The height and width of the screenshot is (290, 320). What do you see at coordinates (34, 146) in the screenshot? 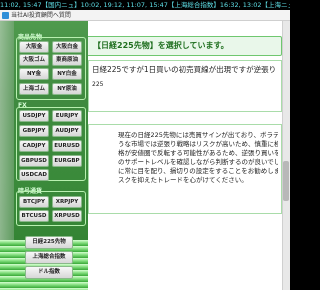
I see `fx-button: CADJPY` at bounding box center [34, 146].